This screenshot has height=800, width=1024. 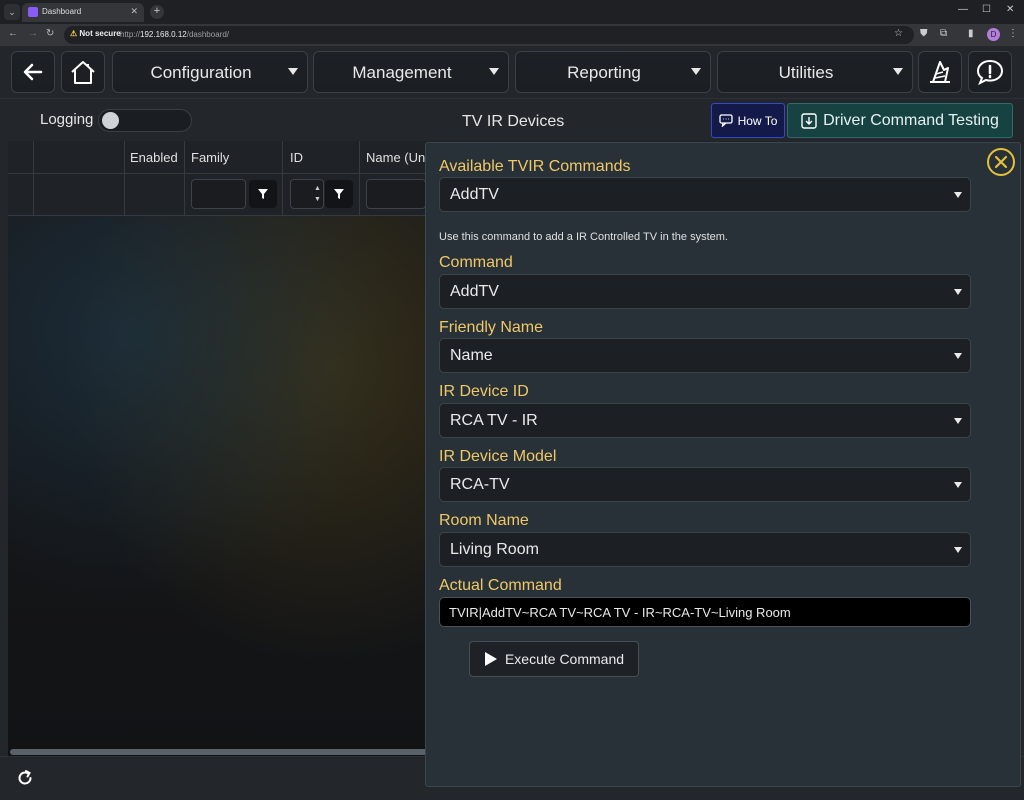 I want to click on column-header-id: ID, so click(x=296, y=157).